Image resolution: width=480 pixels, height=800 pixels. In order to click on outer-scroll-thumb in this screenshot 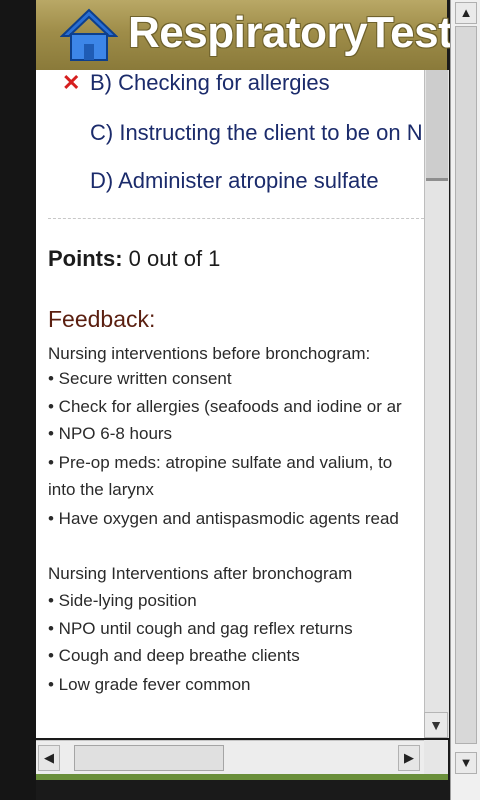, I will do `click(466, 385)`.